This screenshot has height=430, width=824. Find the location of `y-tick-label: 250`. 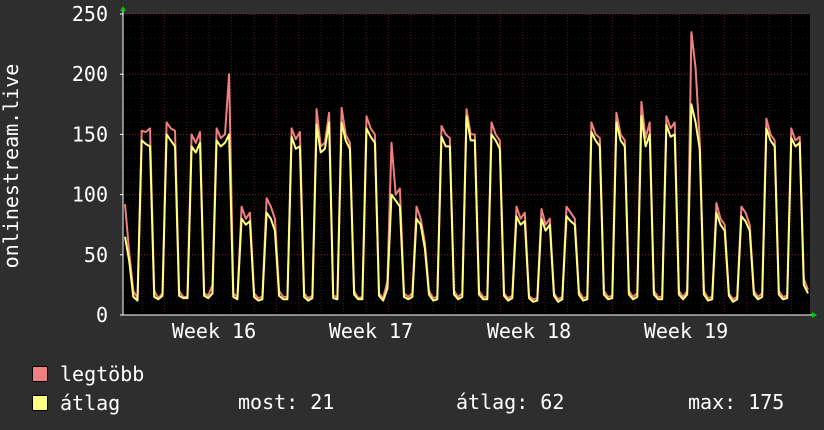

y-tick-label: 250 is located at coordinates (90, 14).